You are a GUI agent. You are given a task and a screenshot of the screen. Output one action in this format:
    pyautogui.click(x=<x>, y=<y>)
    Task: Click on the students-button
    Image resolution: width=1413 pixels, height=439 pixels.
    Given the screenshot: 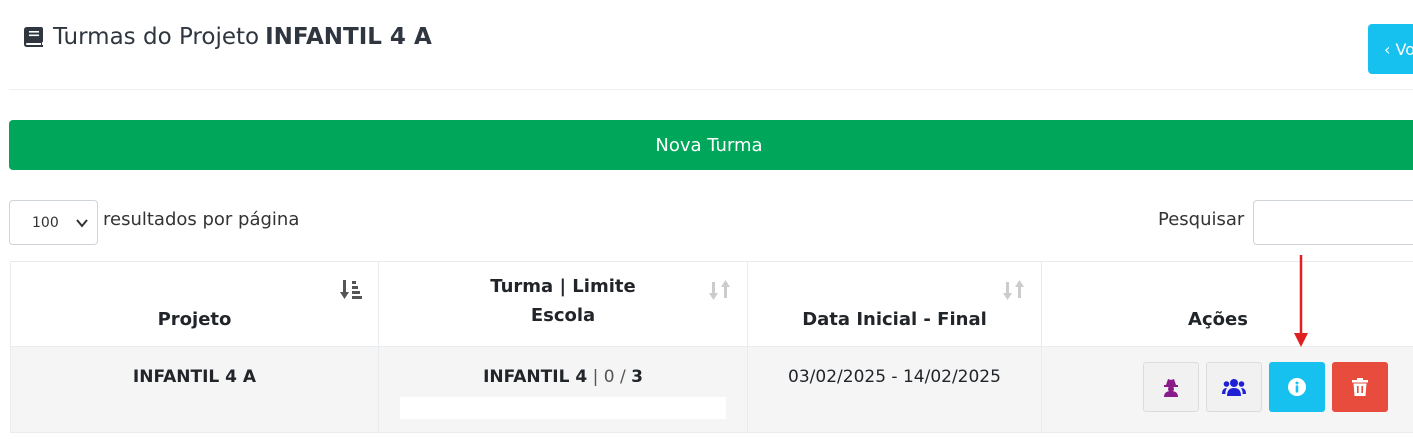 What is the action you would take?
    pyautogui.click(x=1234, y=387)
    